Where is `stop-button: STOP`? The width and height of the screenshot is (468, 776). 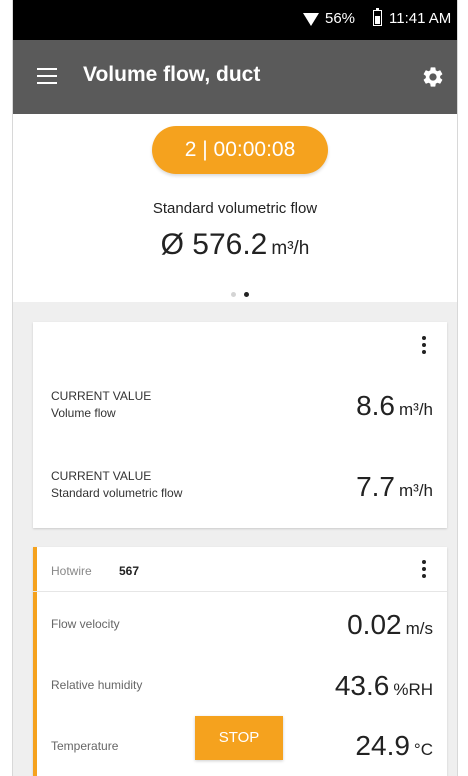
stop-button: STOP is located at coordinates (239, 738).